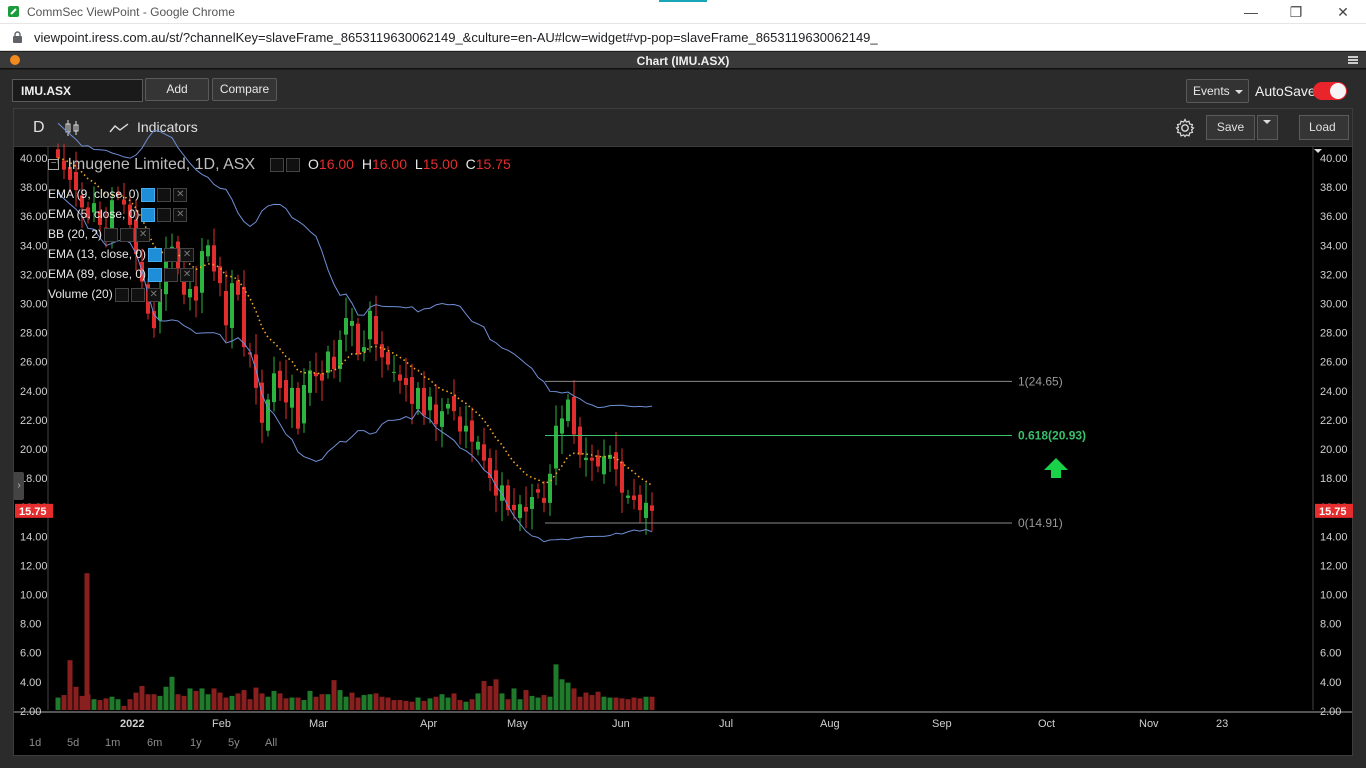 The width and height of the screenshot is (1366, 768). I want to click on period-1y: 1y, so click(196, 743).